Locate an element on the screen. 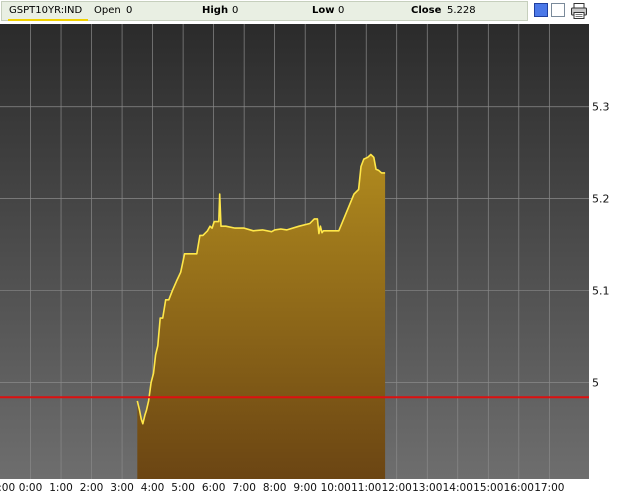 This screenshot has width=627, height=495. x-tick-label: 12:00 is located at coordinates (397, 488).